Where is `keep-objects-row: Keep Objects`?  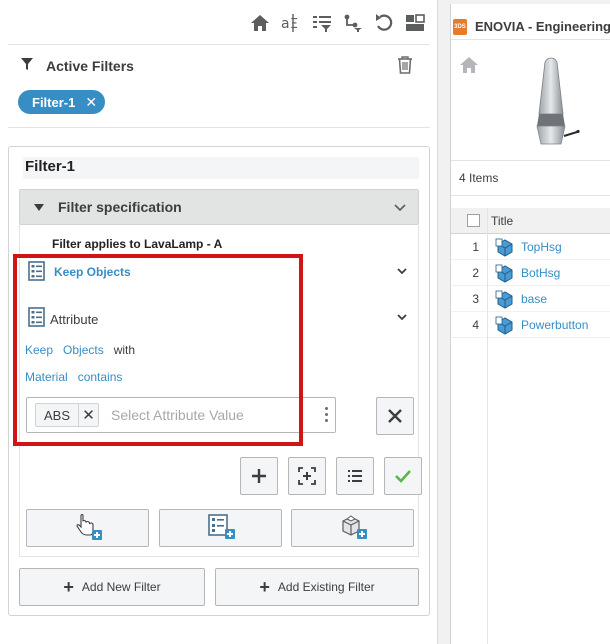
keep-objects-row: Keep Objects is located at coordinates (223, 272).